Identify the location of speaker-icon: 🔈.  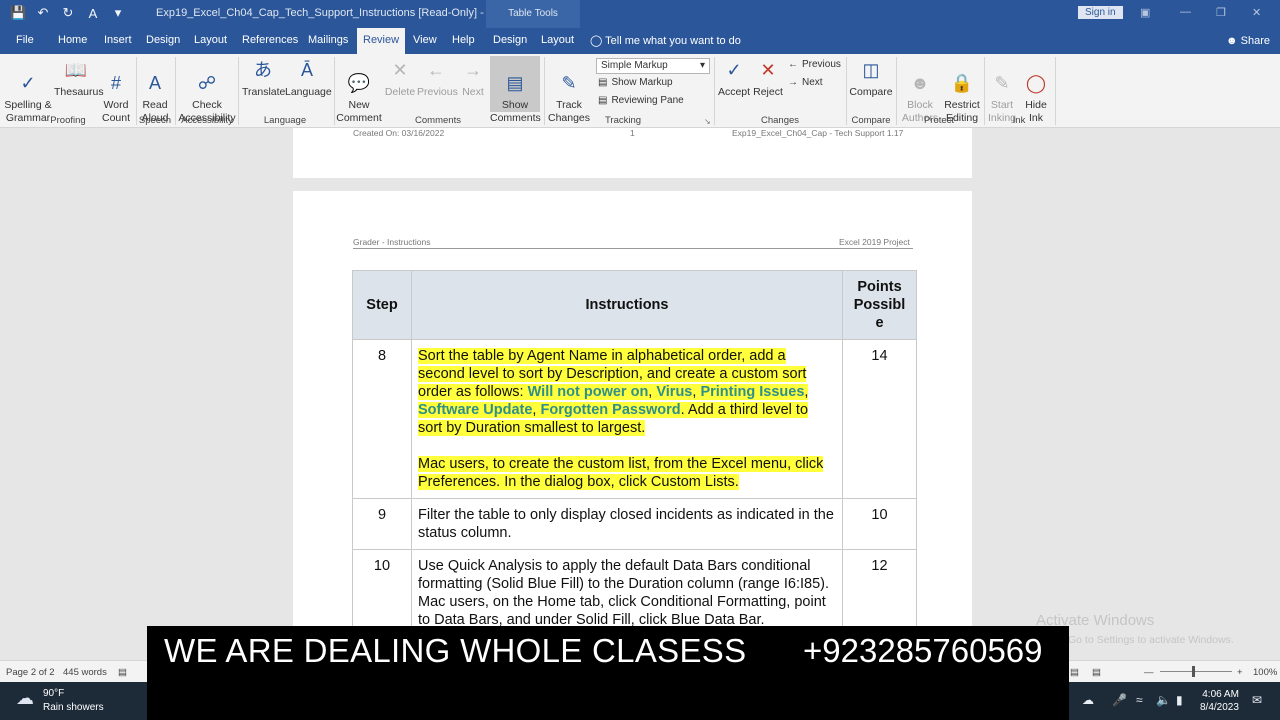
(1163, 700).